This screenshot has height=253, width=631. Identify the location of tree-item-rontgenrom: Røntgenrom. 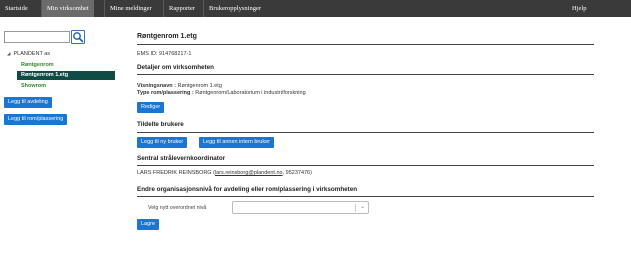
(37, 65).